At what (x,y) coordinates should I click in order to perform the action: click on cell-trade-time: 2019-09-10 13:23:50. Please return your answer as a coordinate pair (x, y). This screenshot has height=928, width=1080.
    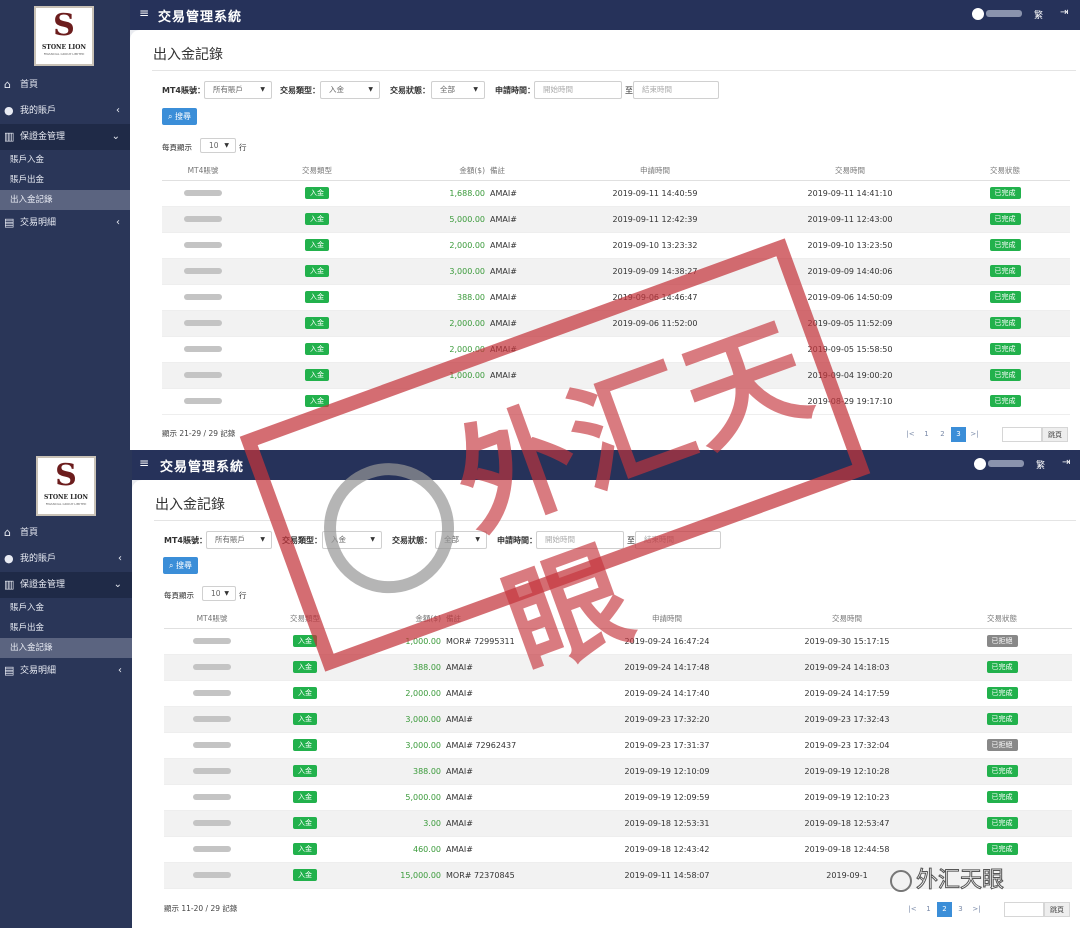
    Looking at the image, I should click on (850, 245).